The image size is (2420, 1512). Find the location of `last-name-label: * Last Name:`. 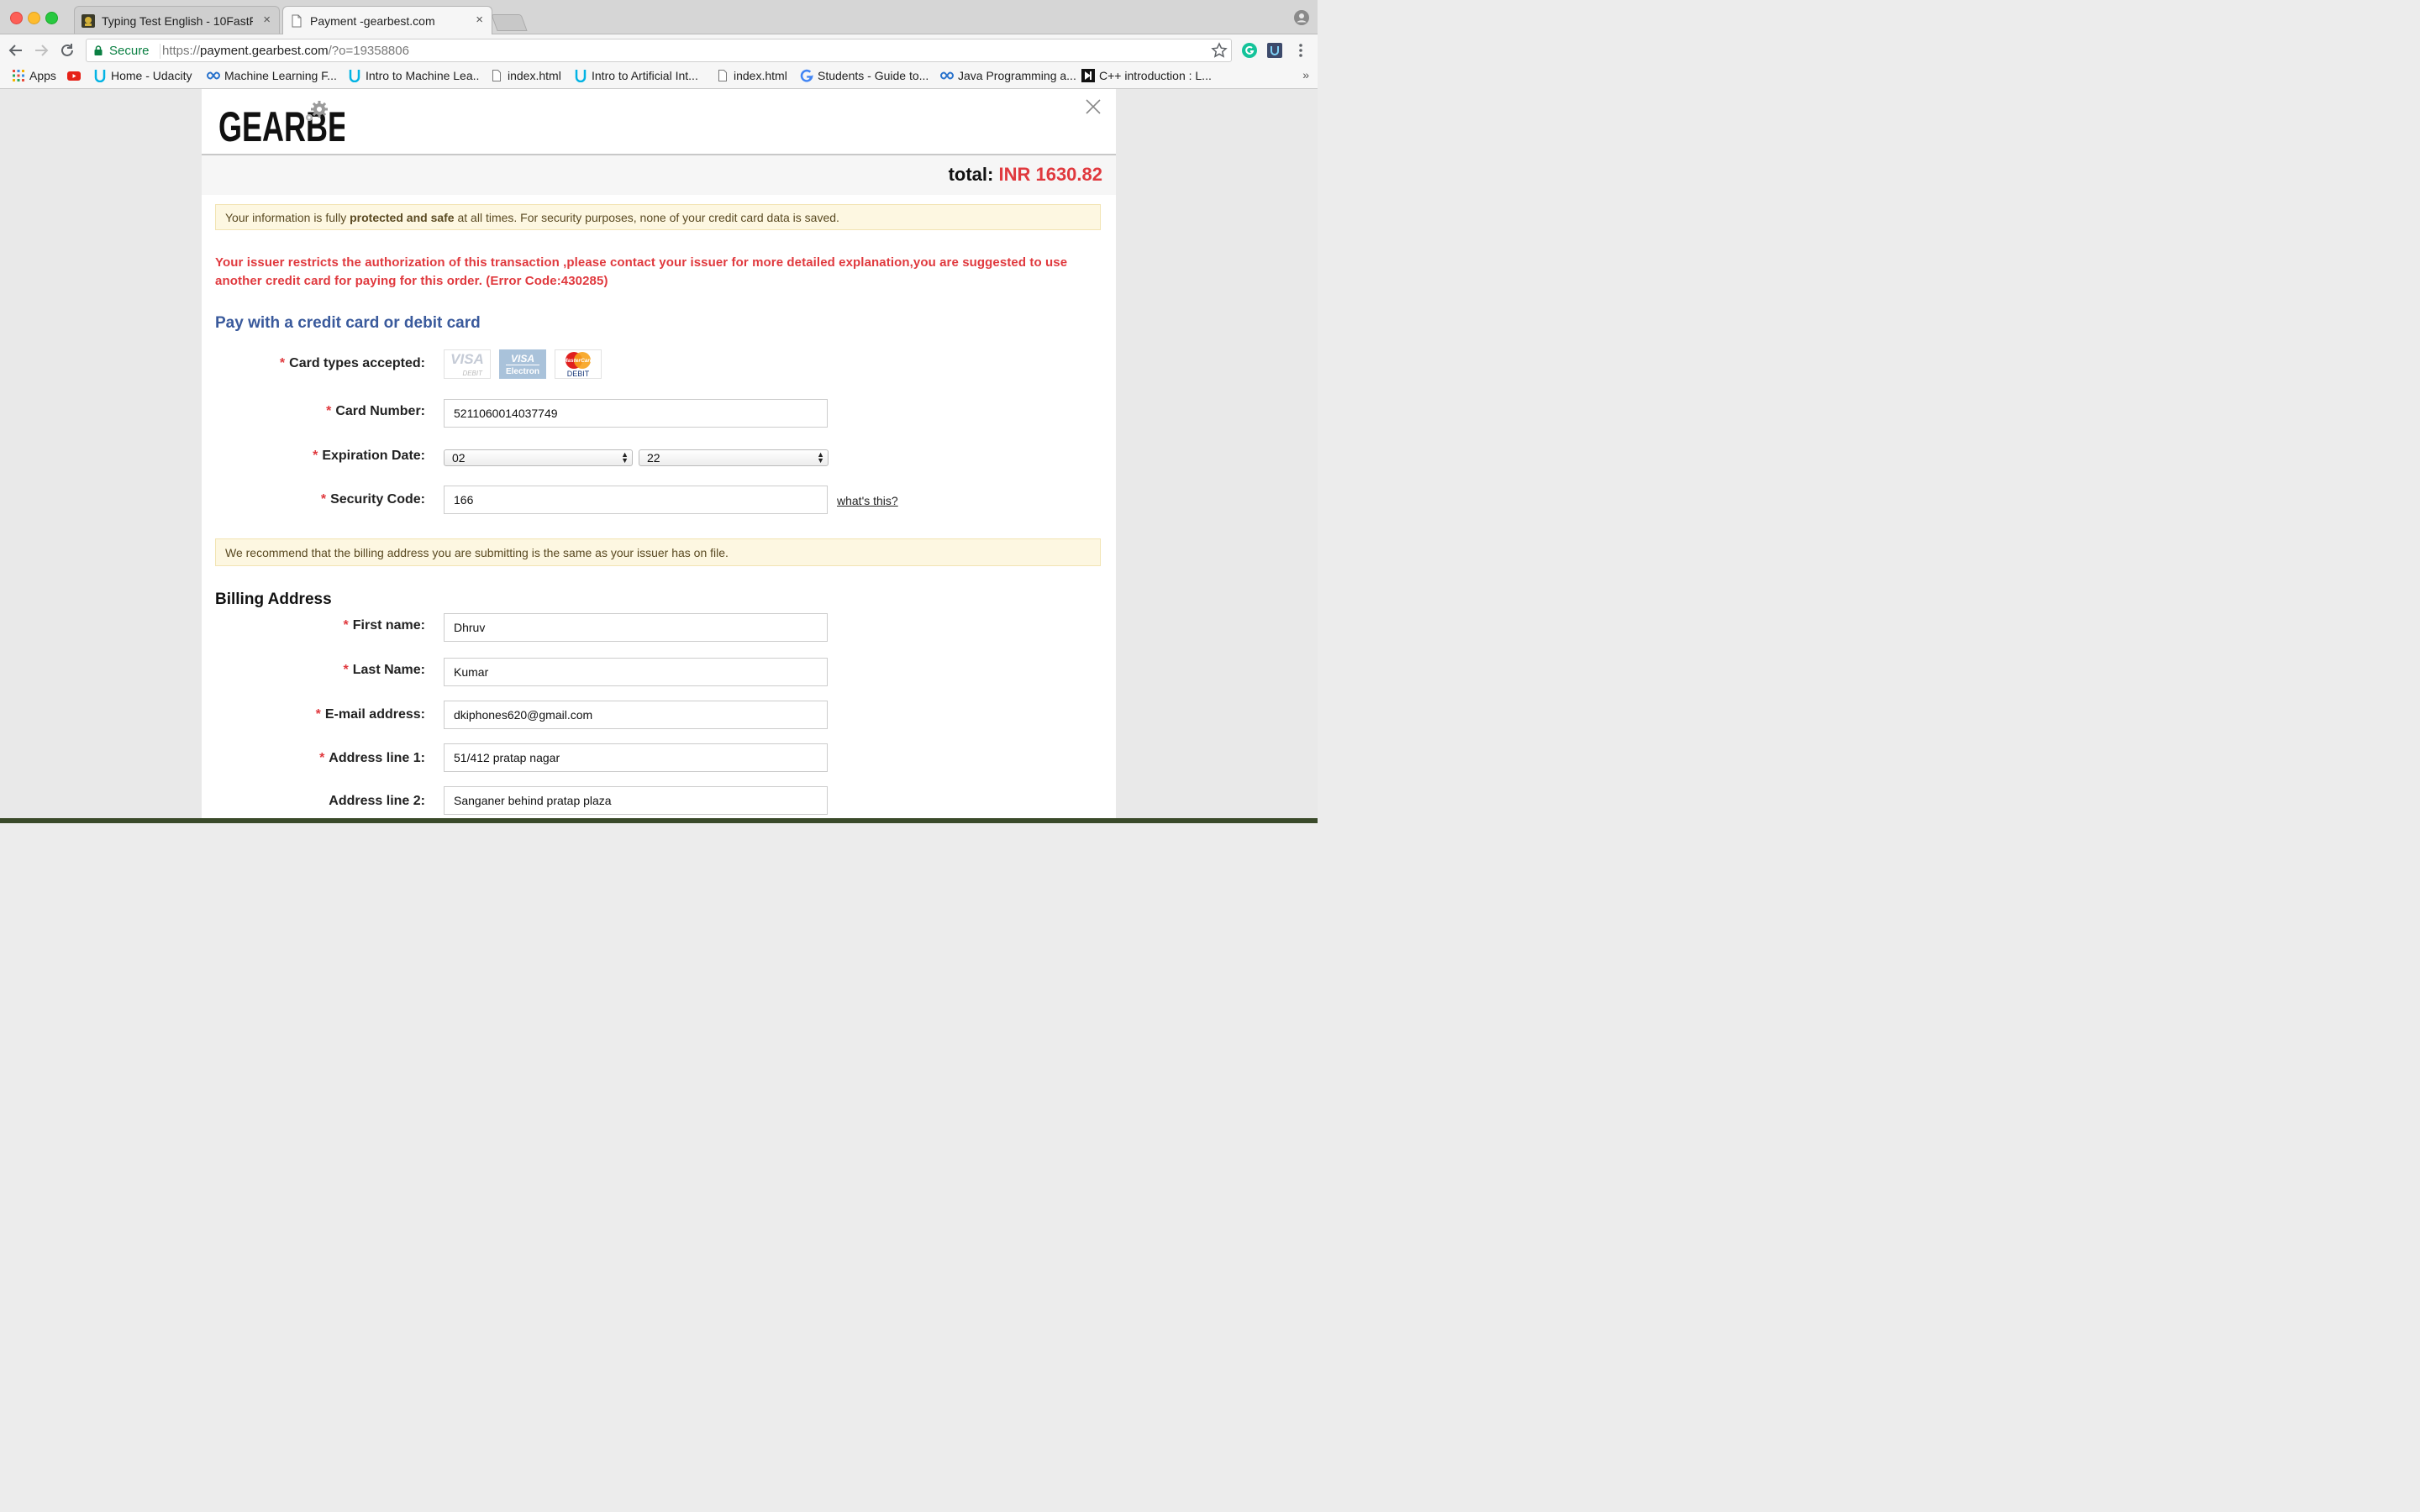

last-name-label: * Last Name: is located at coordinates (384, 670).